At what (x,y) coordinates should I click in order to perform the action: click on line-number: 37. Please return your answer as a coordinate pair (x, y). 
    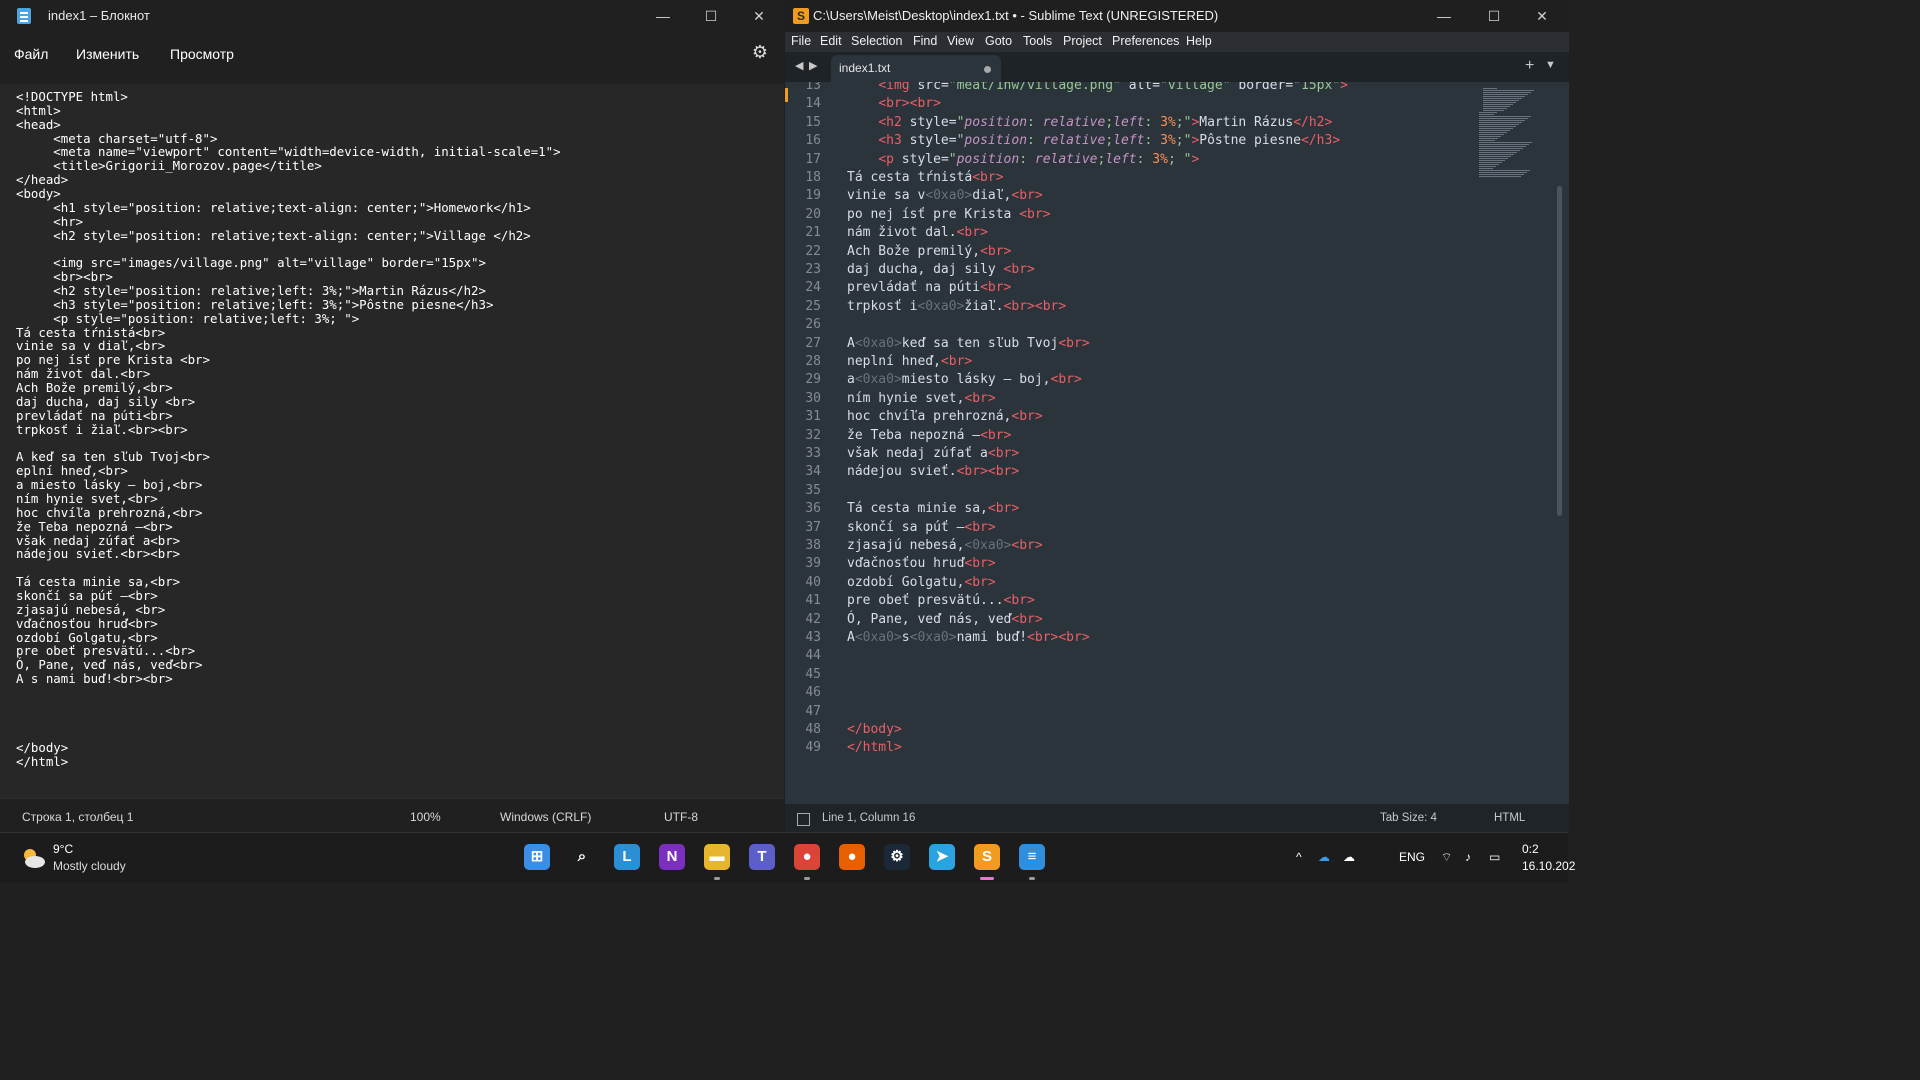
    Looking at the image, I should click on (813, 527).